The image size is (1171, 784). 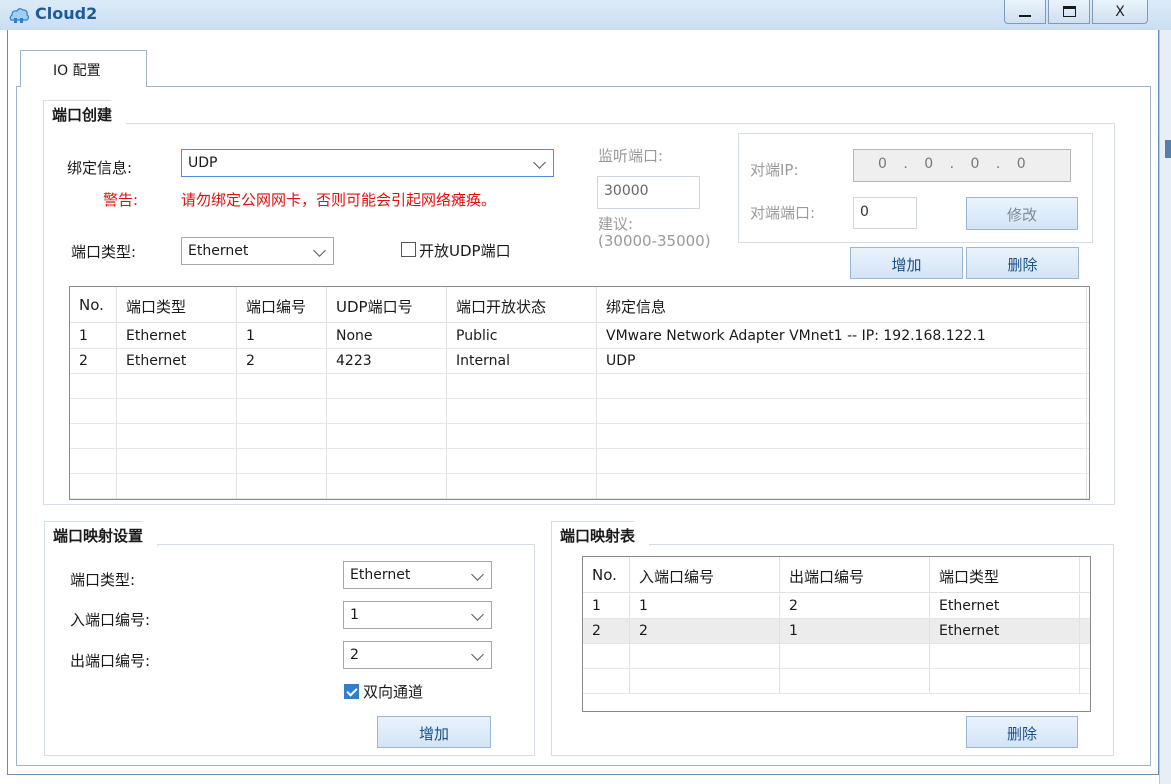 What do you see at coordinates (101, 533) in the screenshot?
I see `mapping-settings-title: 端口映射设置` at bounding box center [101, 533].